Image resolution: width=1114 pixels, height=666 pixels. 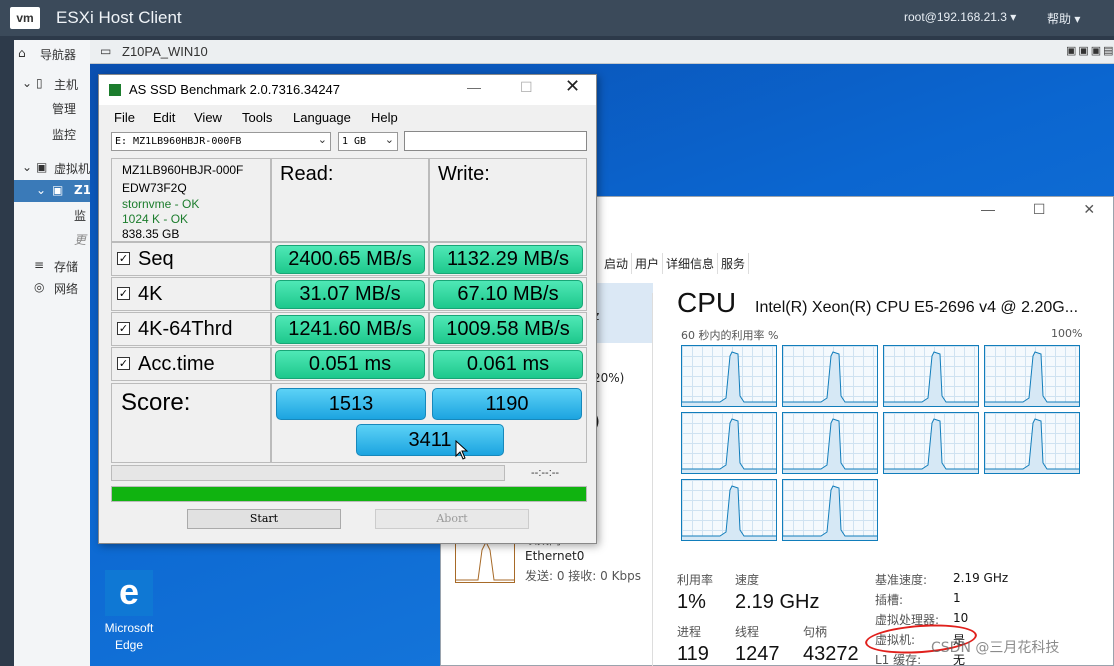 What do you see at coordinates (452, 519) in the screenshot?
I see `abort-button: Abort` at bounding box center [452, 519].